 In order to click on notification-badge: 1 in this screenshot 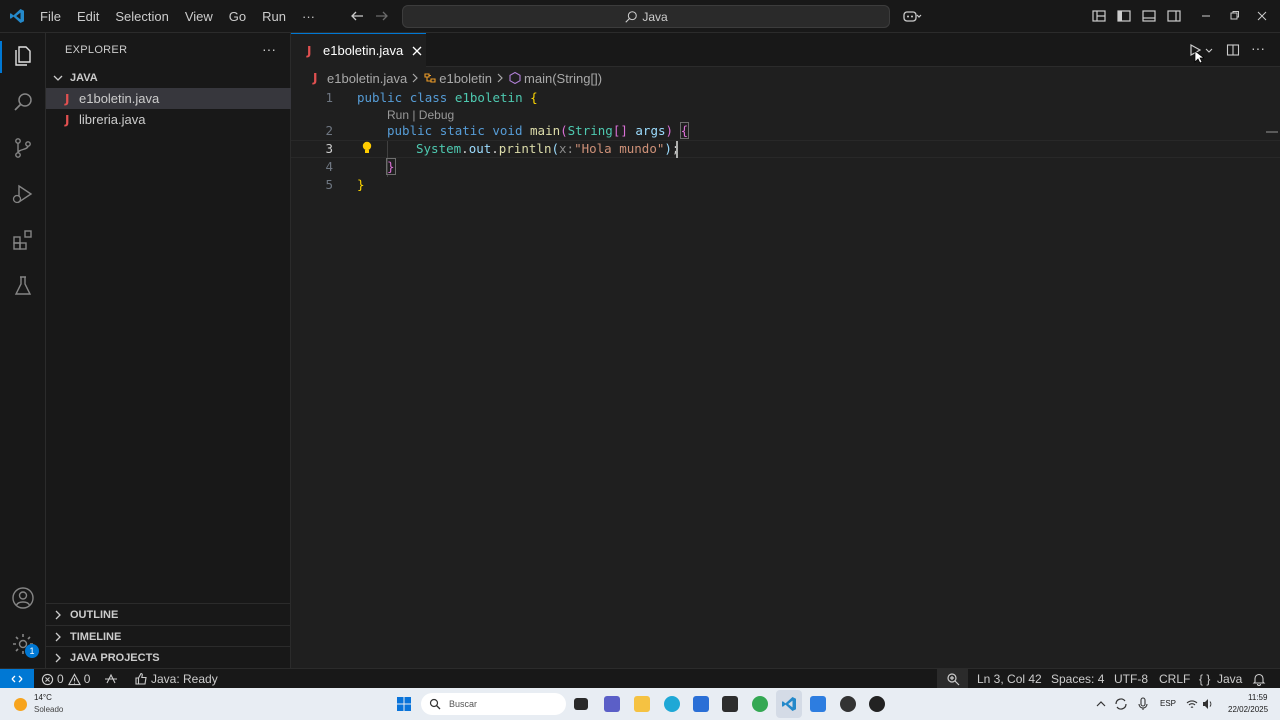, I will do `click(32, 651)`.